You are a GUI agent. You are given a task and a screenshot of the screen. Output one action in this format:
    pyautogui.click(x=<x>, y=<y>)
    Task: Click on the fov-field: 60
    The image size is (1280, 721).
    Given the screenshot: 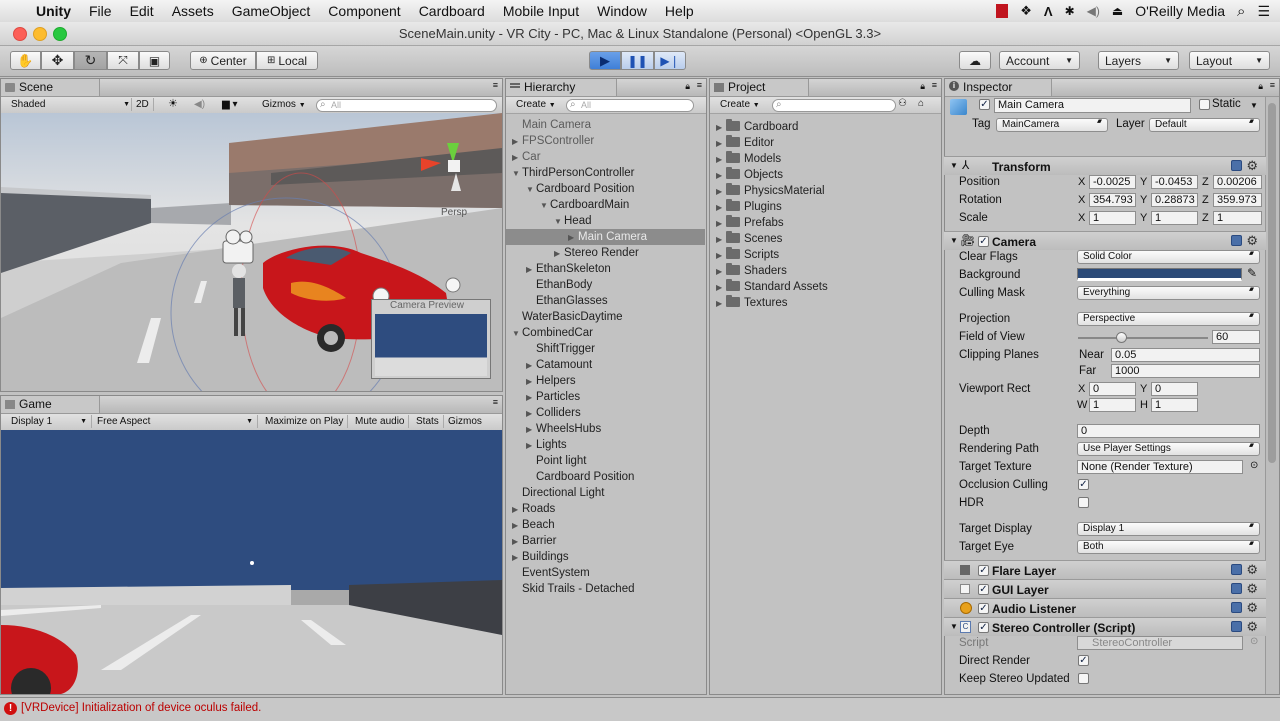 What is the action you would take?
    pyautogui.click(x=1236, y=337)
    